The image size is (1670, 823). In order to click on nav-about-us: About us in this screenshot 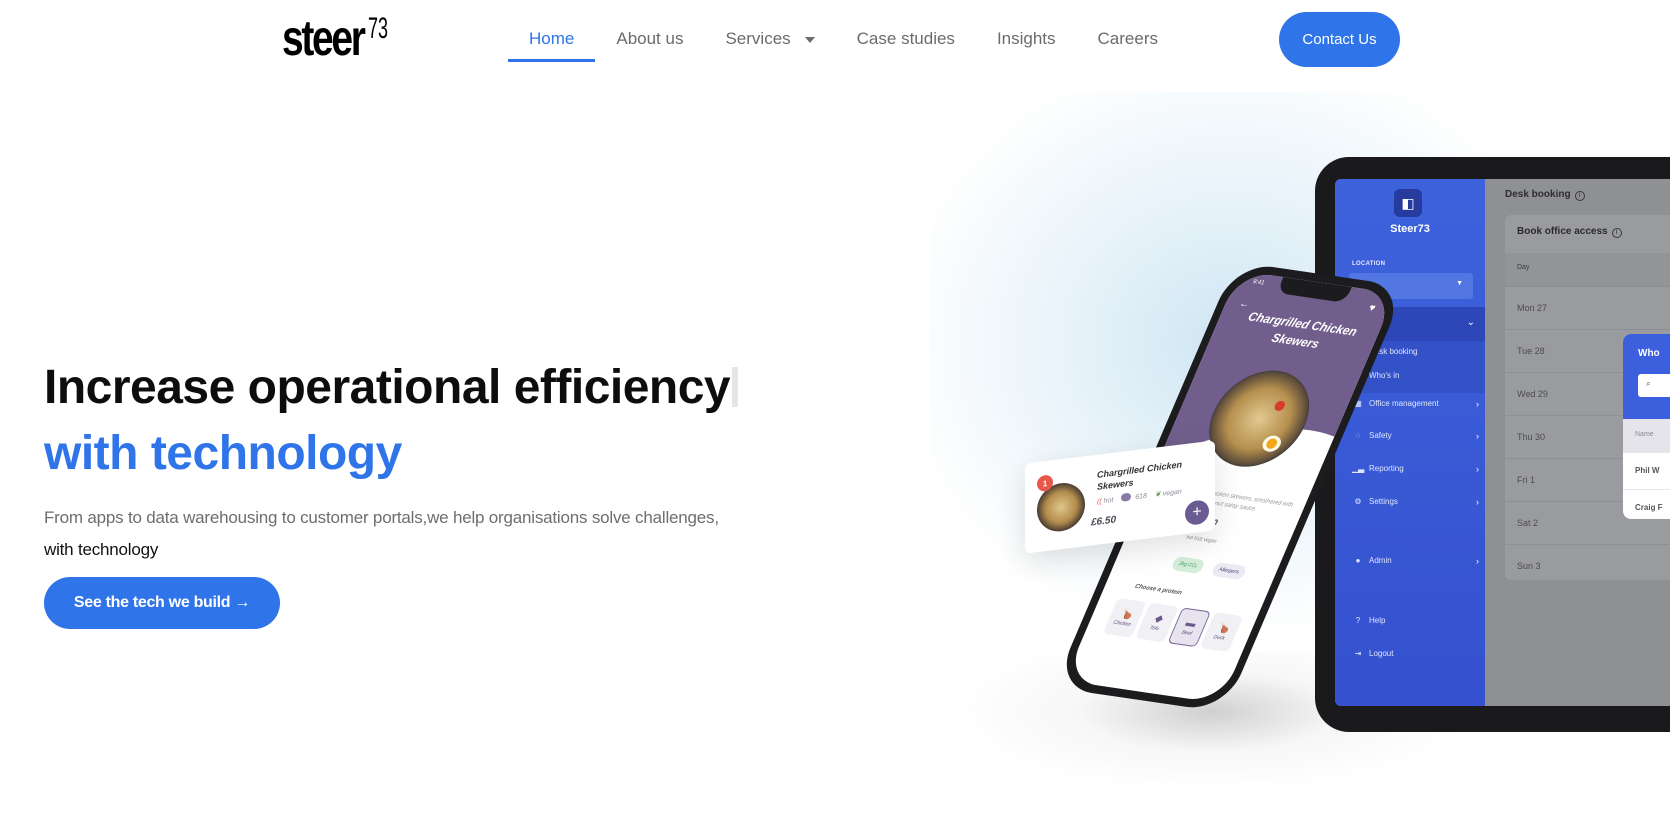, I will do `click(649, 31)`.